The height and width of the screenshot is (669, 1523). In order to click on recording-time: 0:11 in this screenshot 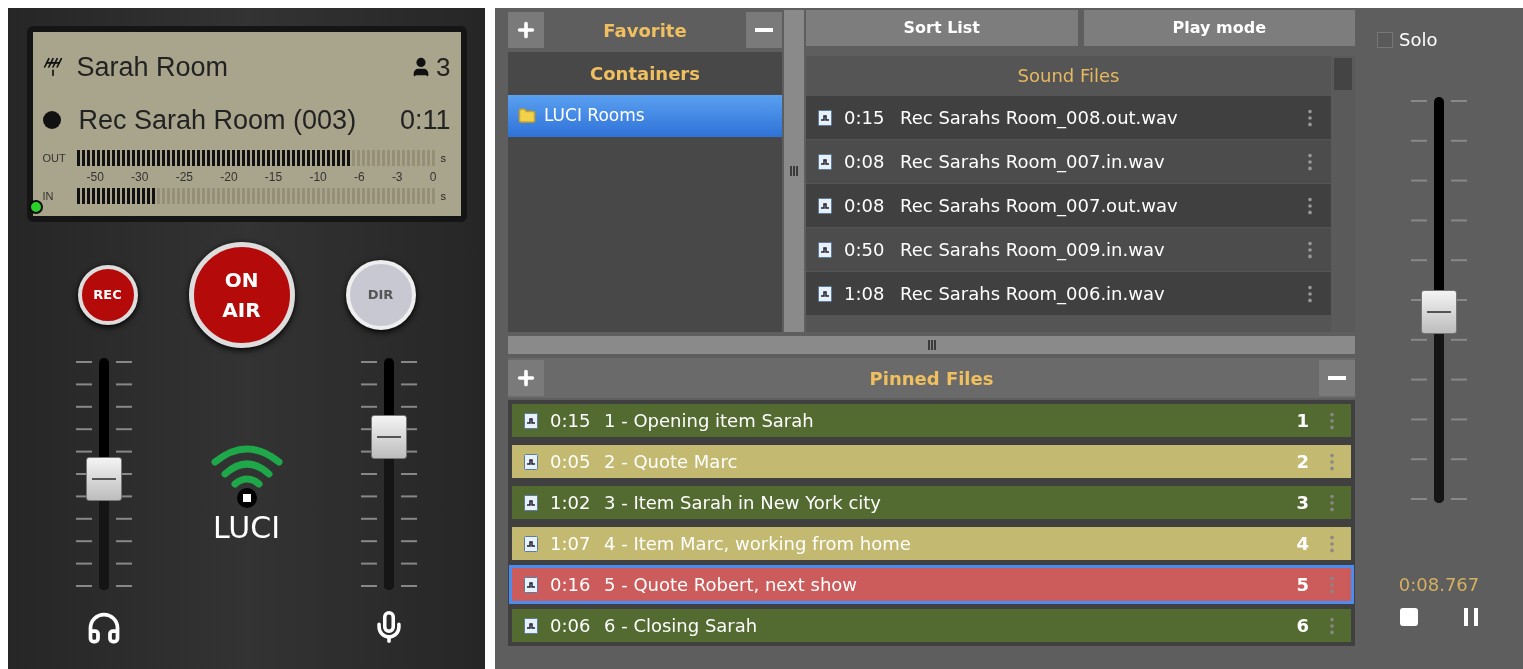, I will do `click(425, 120)`.